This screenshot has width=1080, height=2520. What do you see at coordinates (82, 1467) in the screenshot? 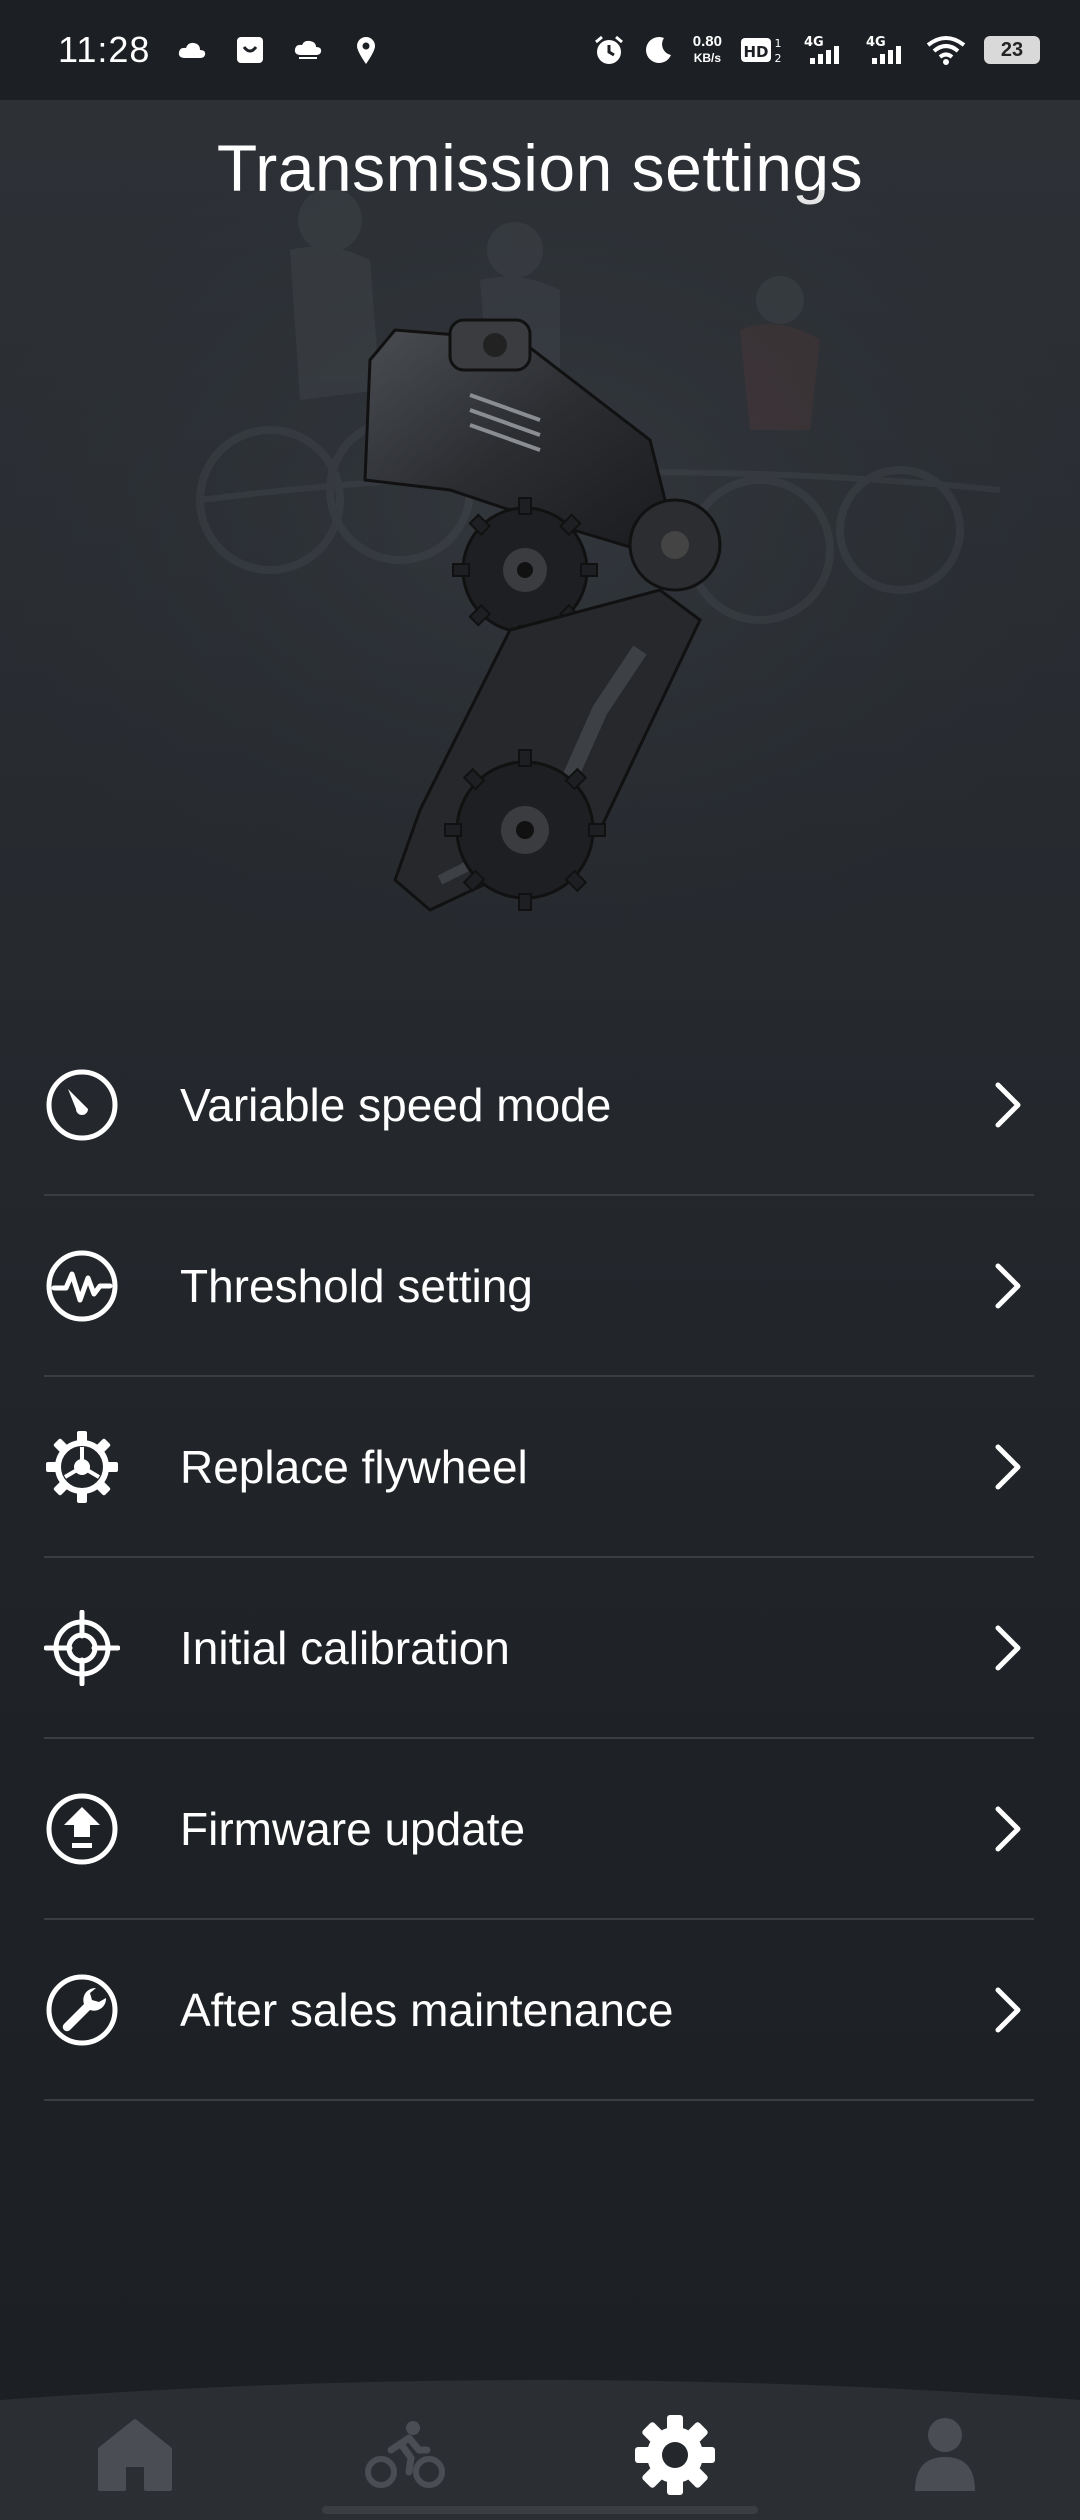
I see `gear-icon` at bounding box center [82, 1467].